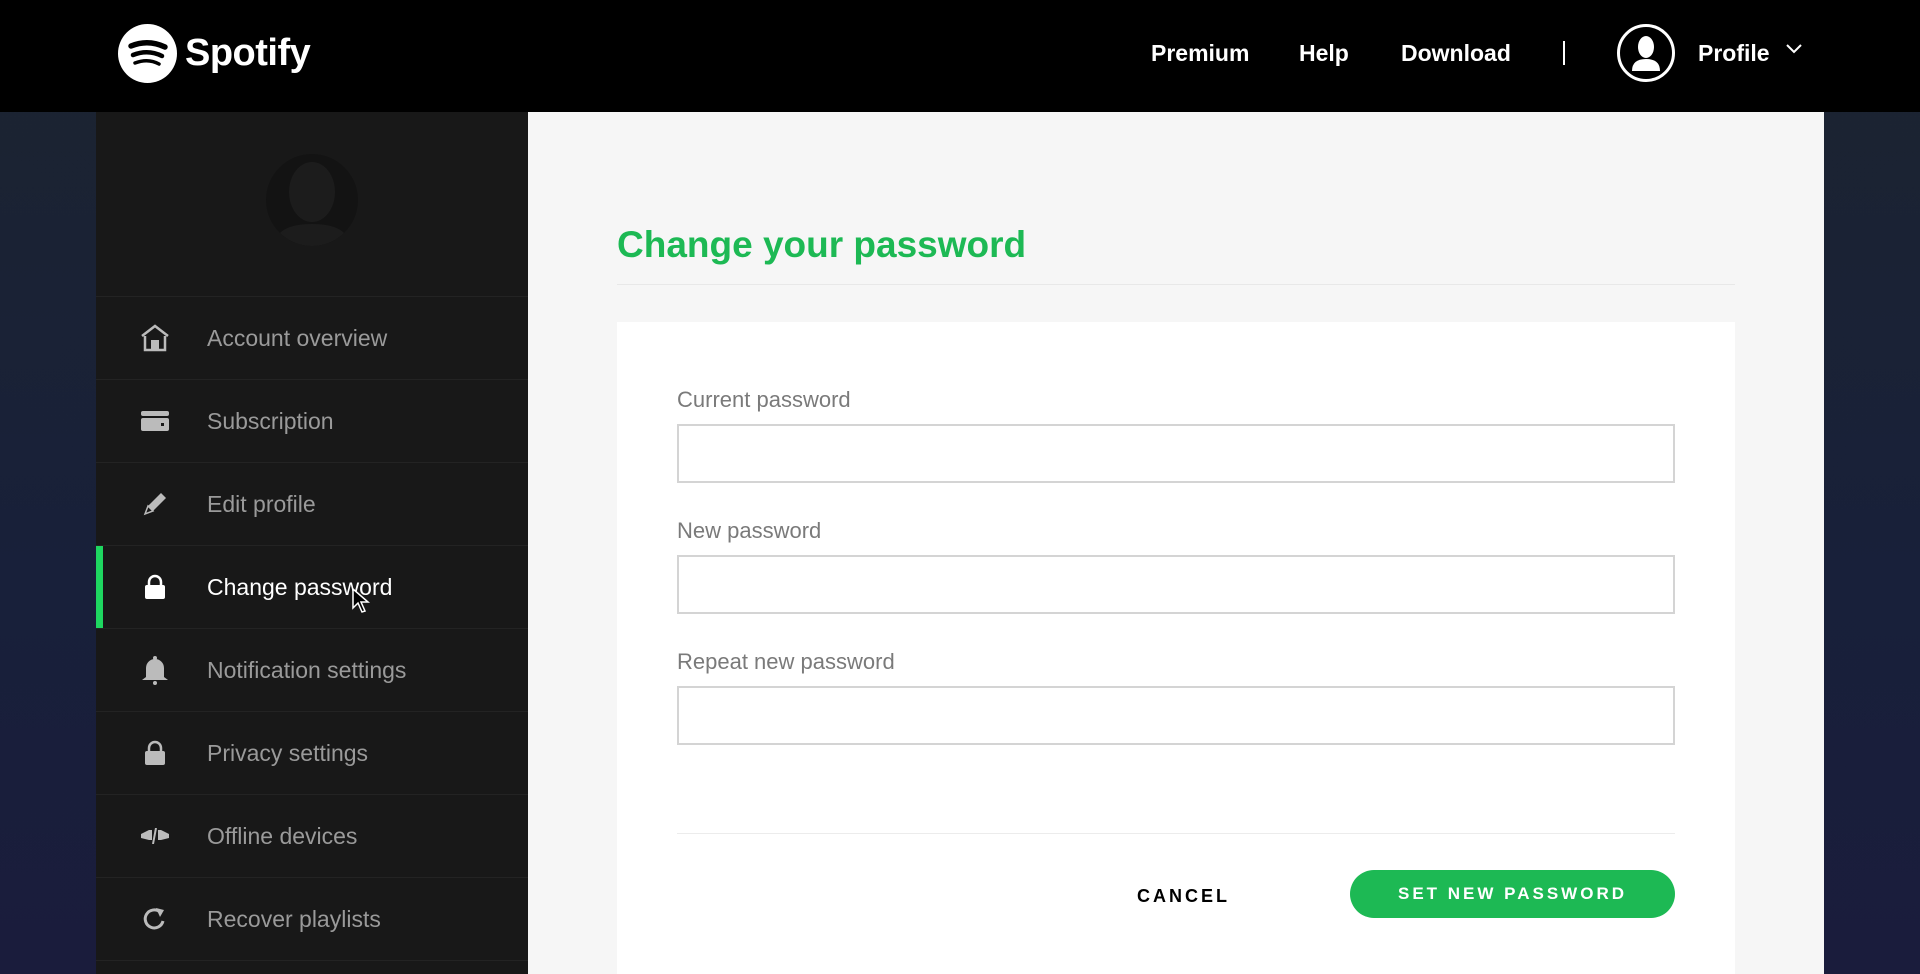 The width and height of the screenshot is (1920, 974). What do you see at coordinates (1564, 53) in the screenshot?
I see `nav-divider` at bounding box center [1564, 53].